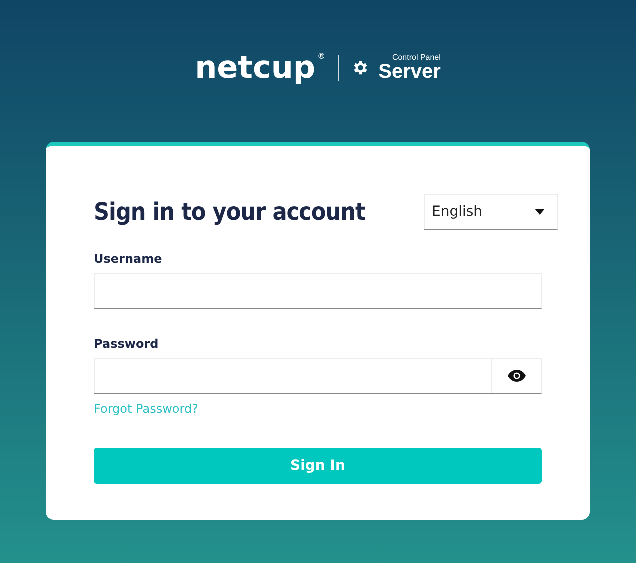 This screenshot has height=563, width=636. Describe the element at coordinates (318, 466) in the screenshot. I see `sign-in-button: Sign In` at that location.